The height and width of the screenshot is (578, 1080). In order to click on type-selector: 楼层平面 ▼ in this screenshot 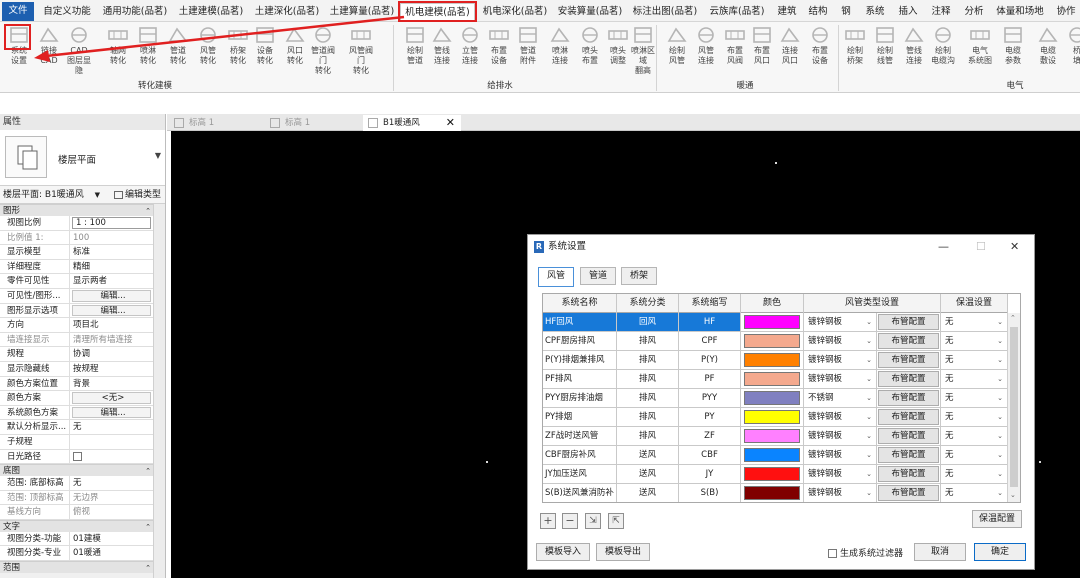, I will do `click(82, 158)`.